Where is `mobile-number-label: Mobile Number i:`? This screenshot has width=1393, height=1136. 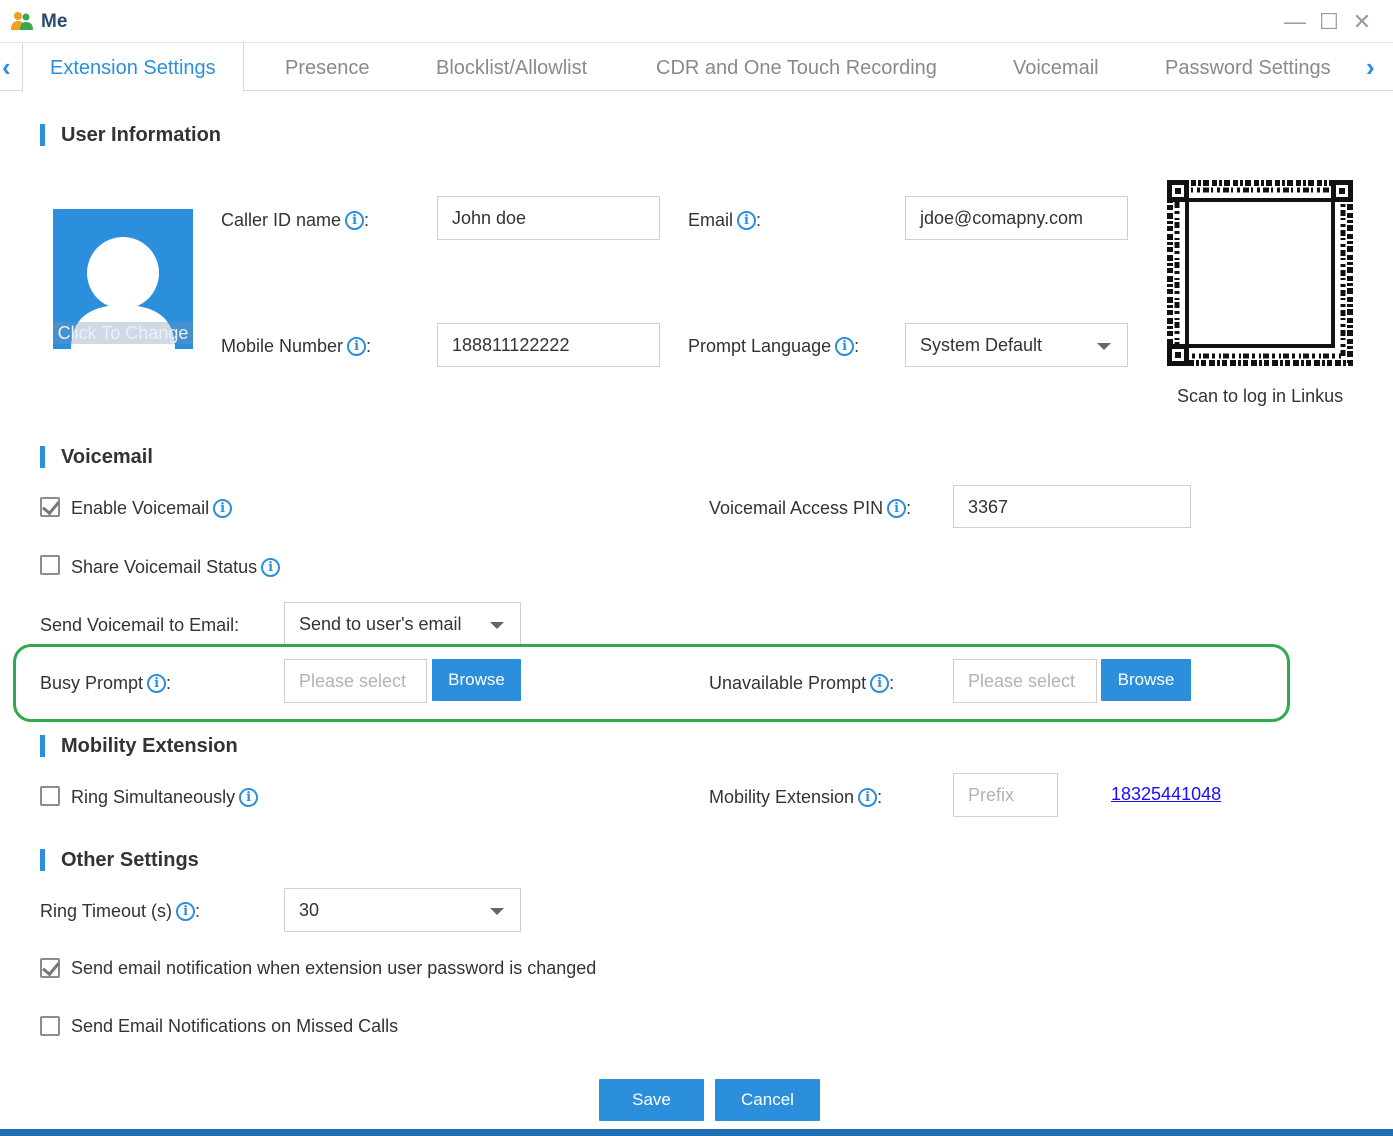 mobile-number-label: Mobile Number i: is located at coordinates (296, 346).